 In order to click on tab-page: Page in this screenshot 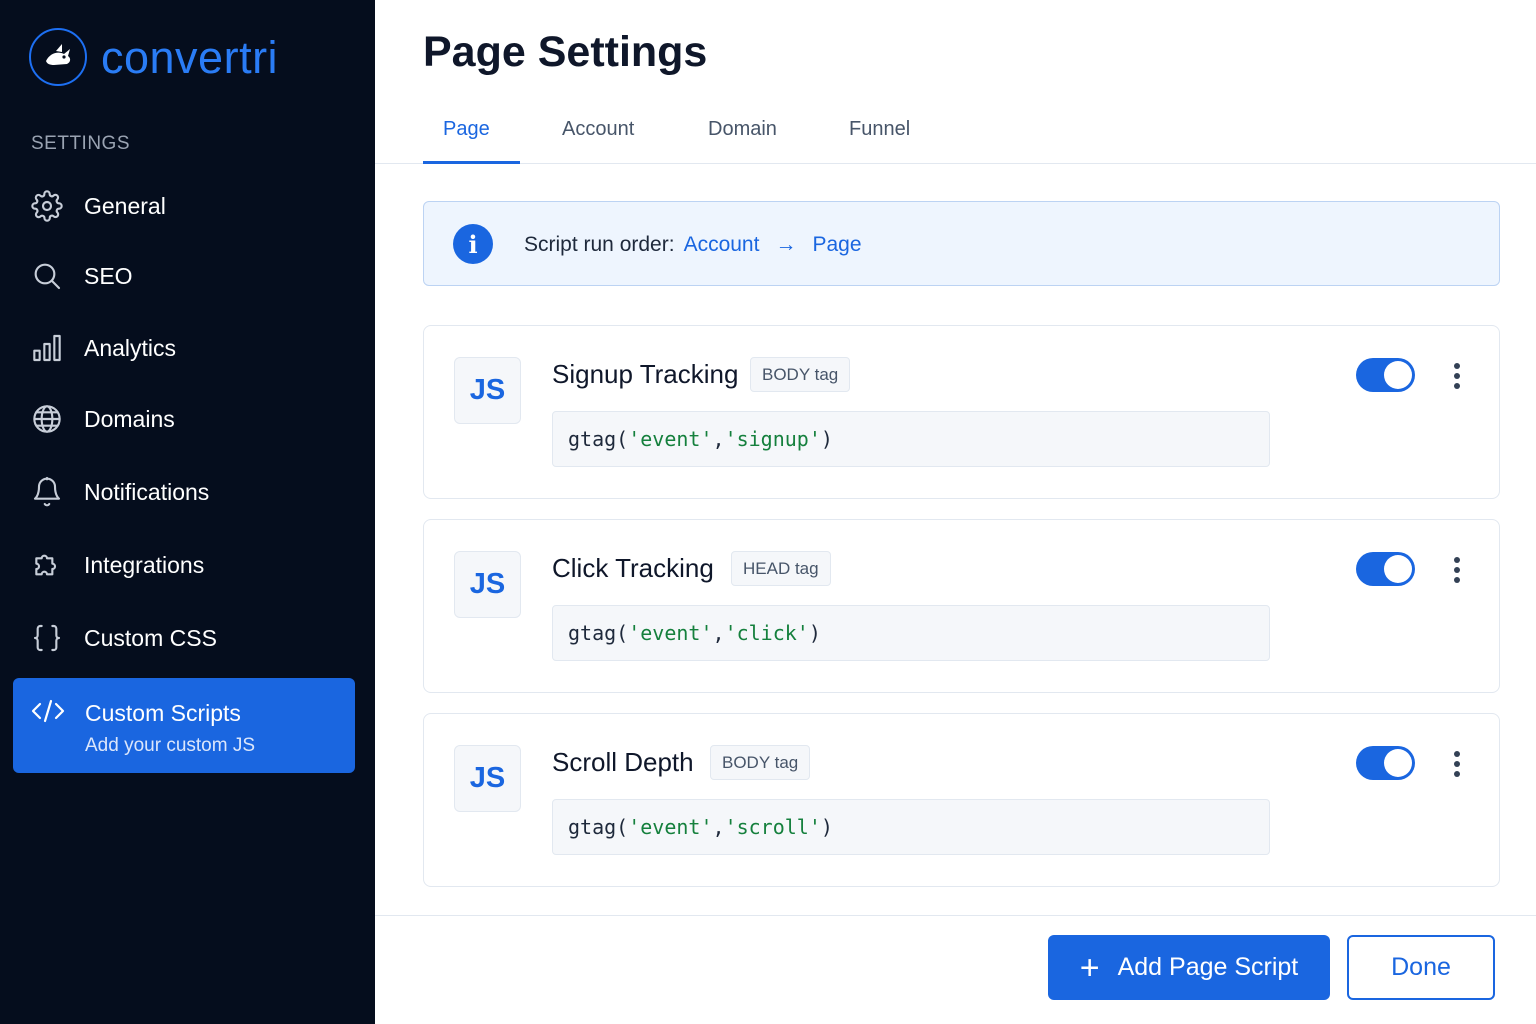, I will do `click(466, 129)`.